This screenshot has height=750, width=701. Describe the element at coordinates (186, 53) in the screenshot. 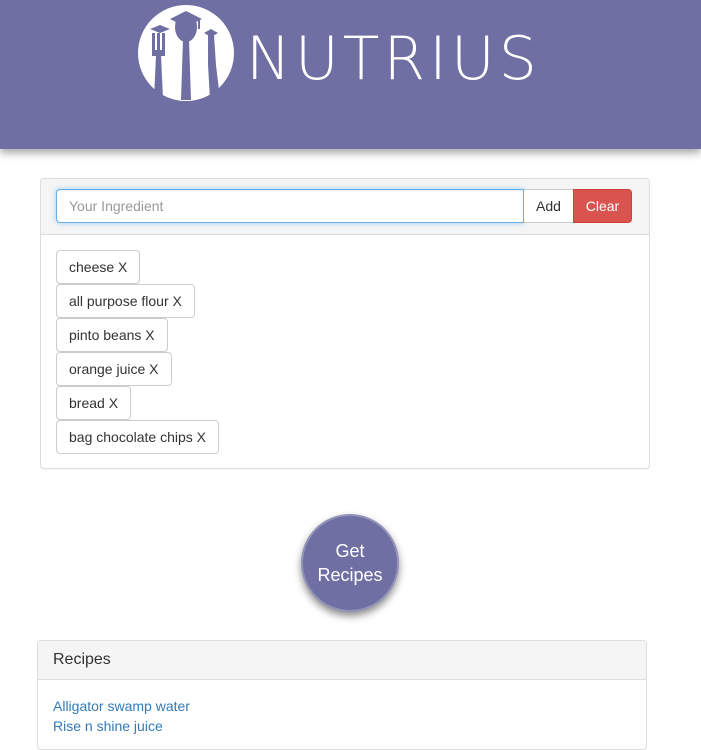

I see `logo-icon` at that location.